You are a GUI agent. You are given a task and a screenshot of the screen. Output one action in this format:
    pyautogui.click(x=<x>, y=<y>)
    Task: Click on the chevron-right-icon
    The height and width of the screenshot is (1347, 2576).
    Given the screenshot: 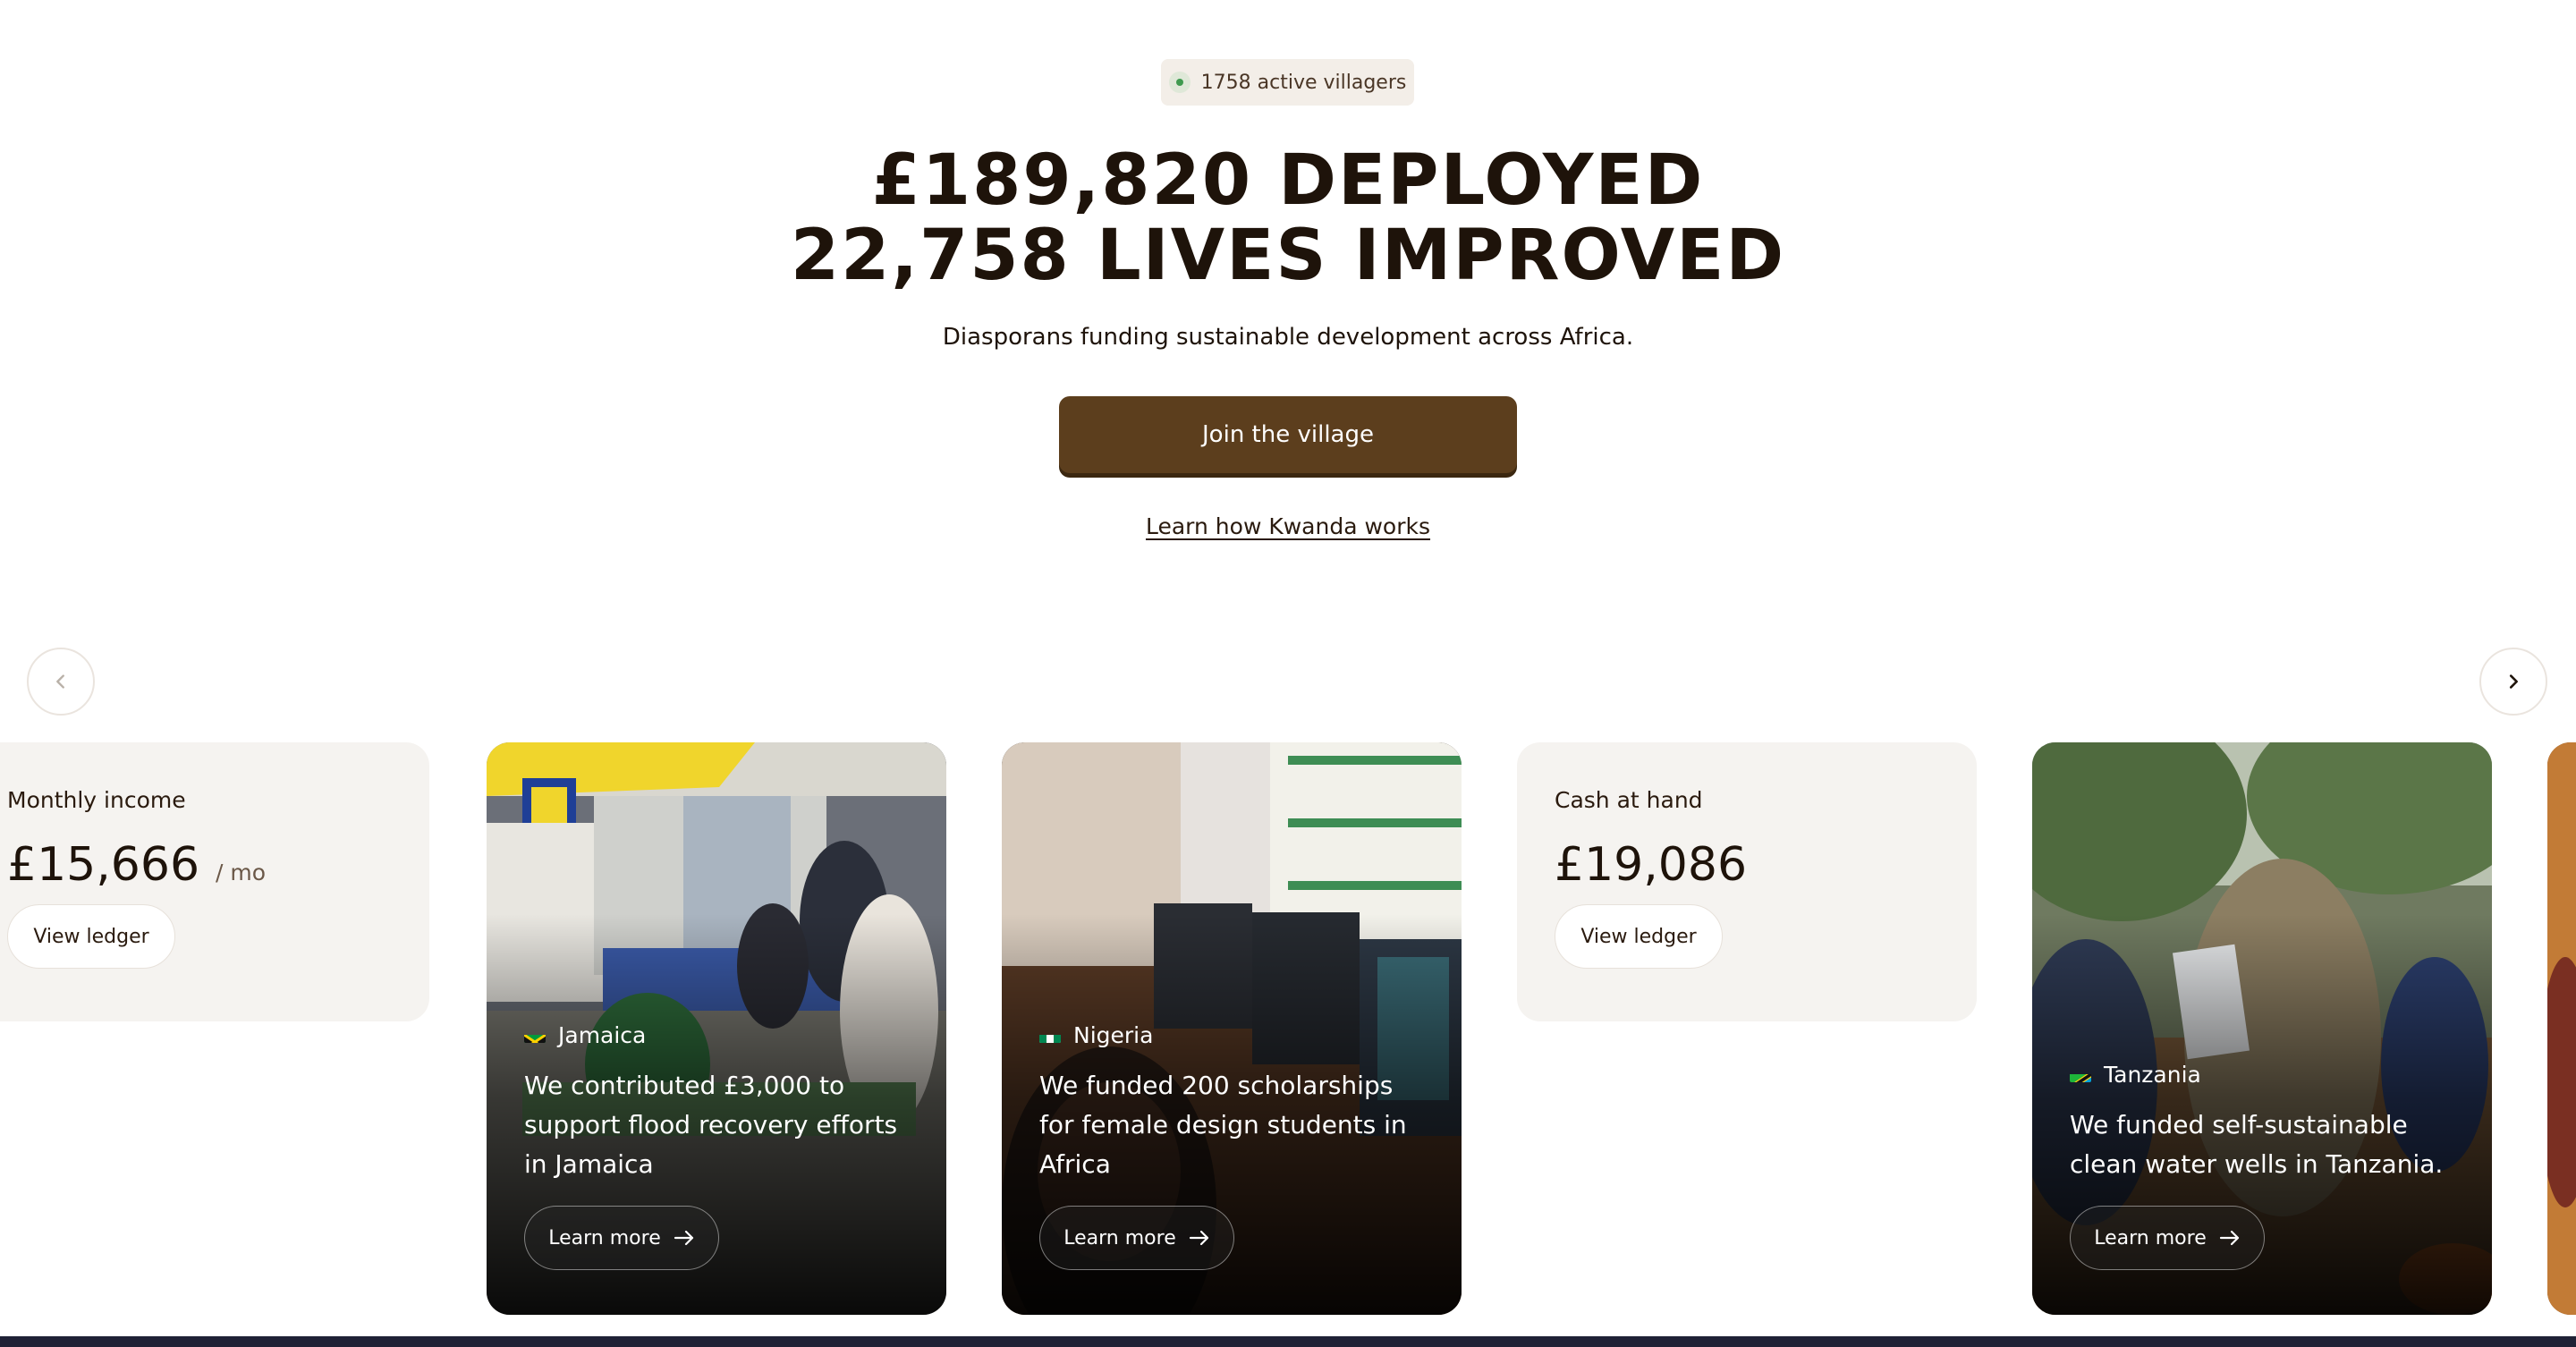 What is the action you would take?
    pyautogui.click(x=2513, y=681)
    